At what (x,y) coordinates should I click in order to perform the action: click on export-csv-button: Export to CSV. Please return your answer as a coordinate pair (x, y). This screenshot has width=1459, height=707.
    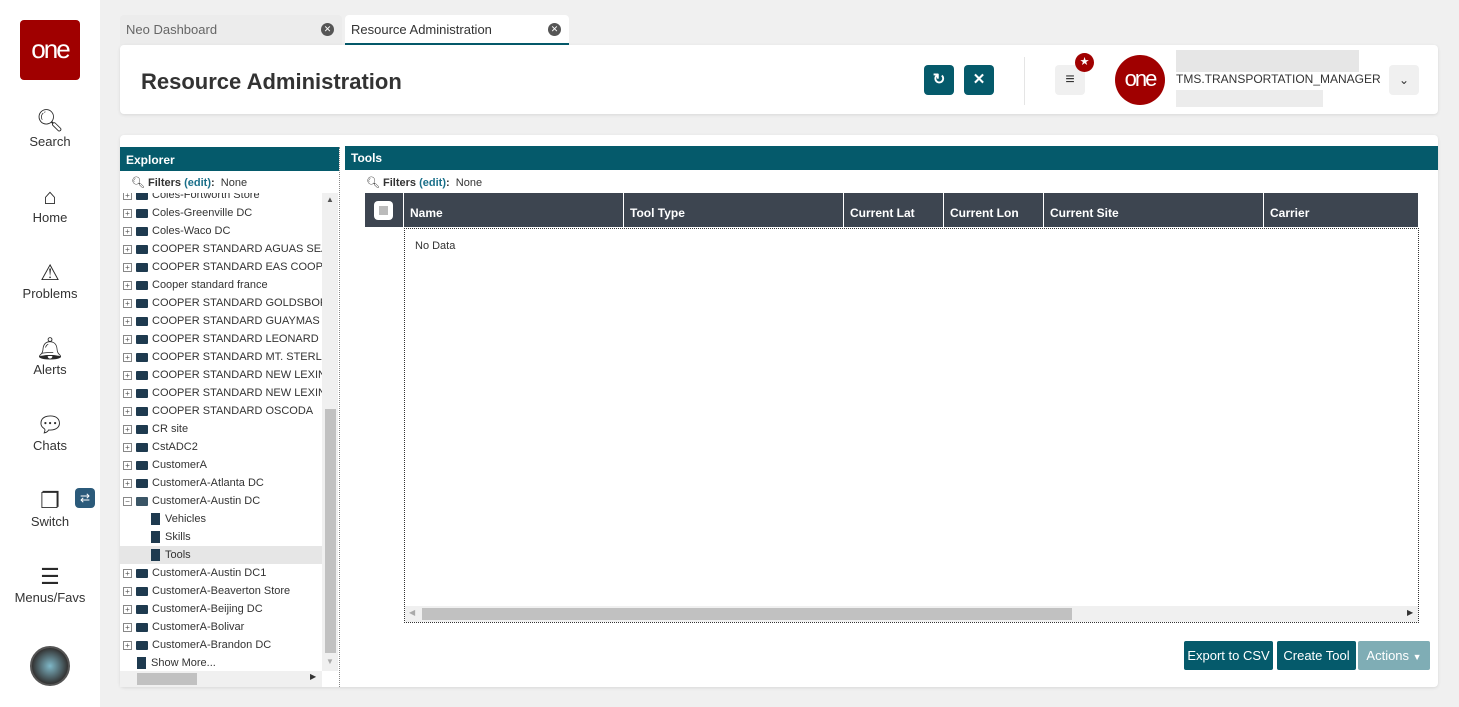
    Looking at the image, I should click on (1228, 655).